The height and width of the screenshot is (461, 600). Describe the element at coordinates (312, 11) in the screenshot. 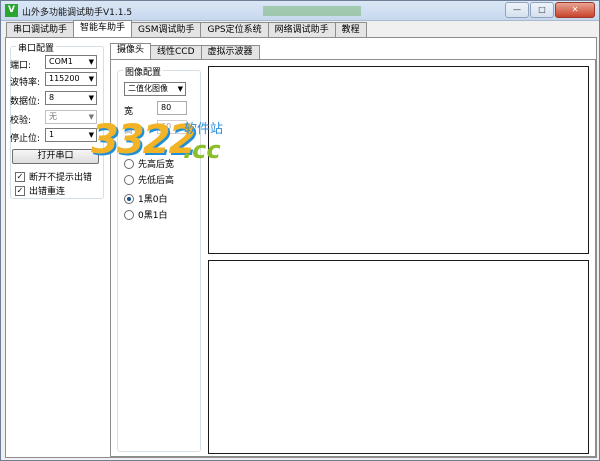

I see `title-highlight` at that location.